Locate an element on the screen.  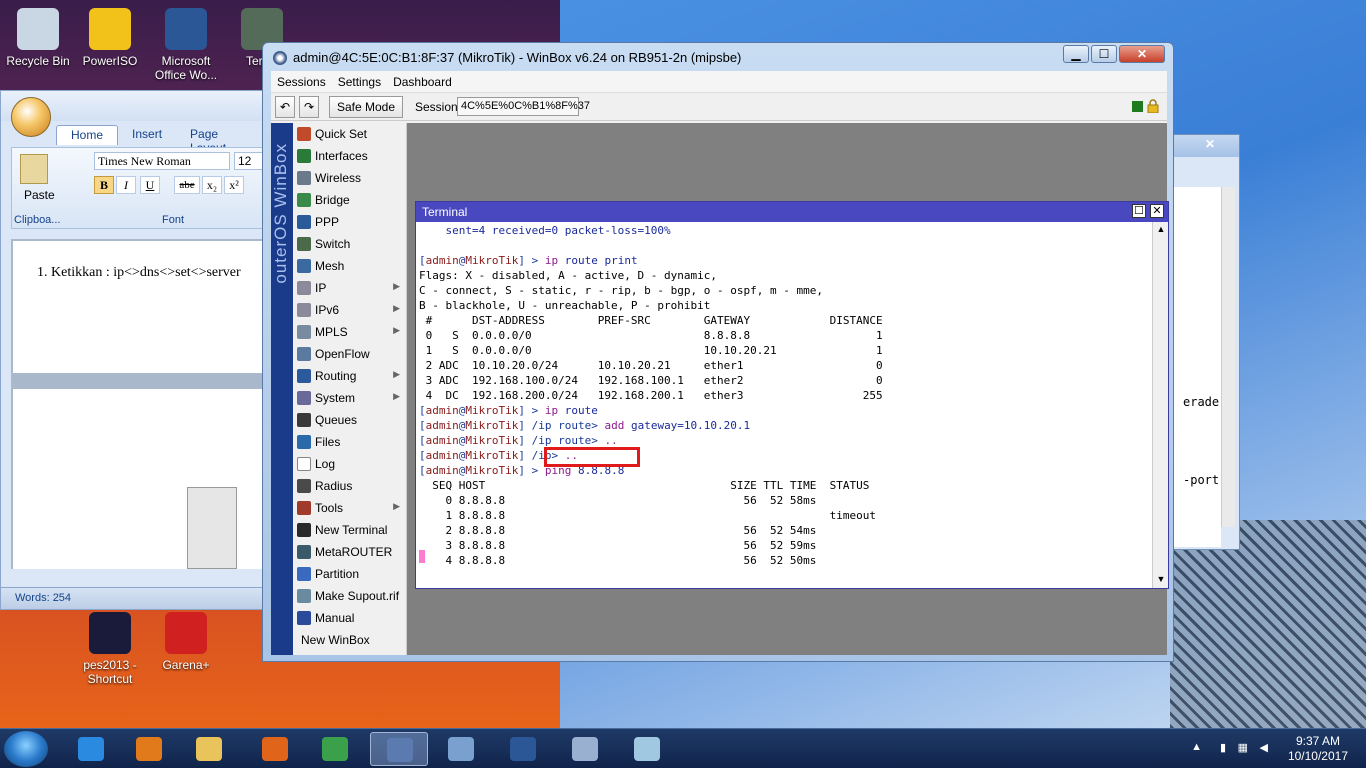
strikethrough-button: abe is located at coordinates (187, 185).